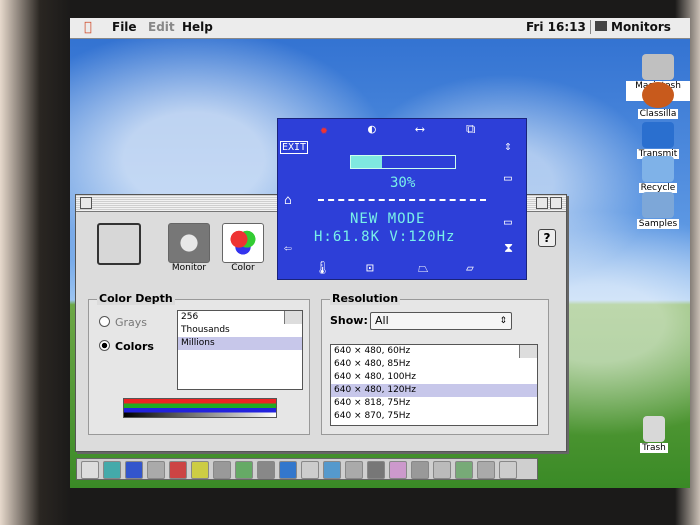  What do you see at coordinates (294, 147) in the screenshot?
I see `exit-icon: EXIT` at bounding box center [294, 147].